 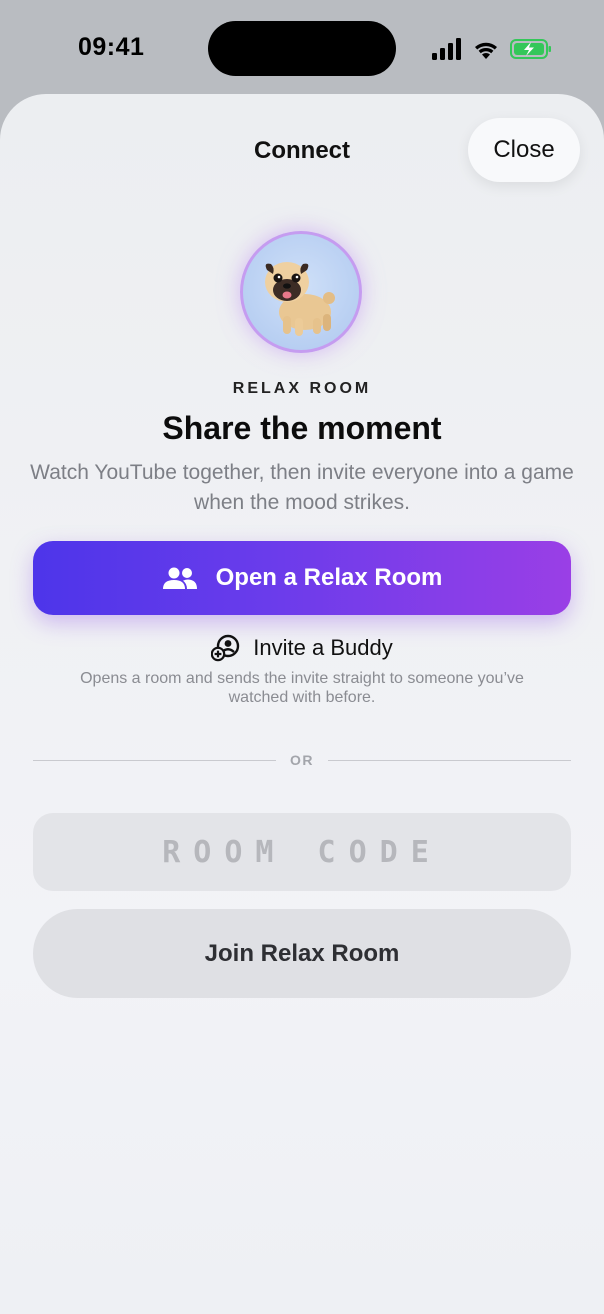 I want to click on wifi-icon, so click(x=486, y=50).